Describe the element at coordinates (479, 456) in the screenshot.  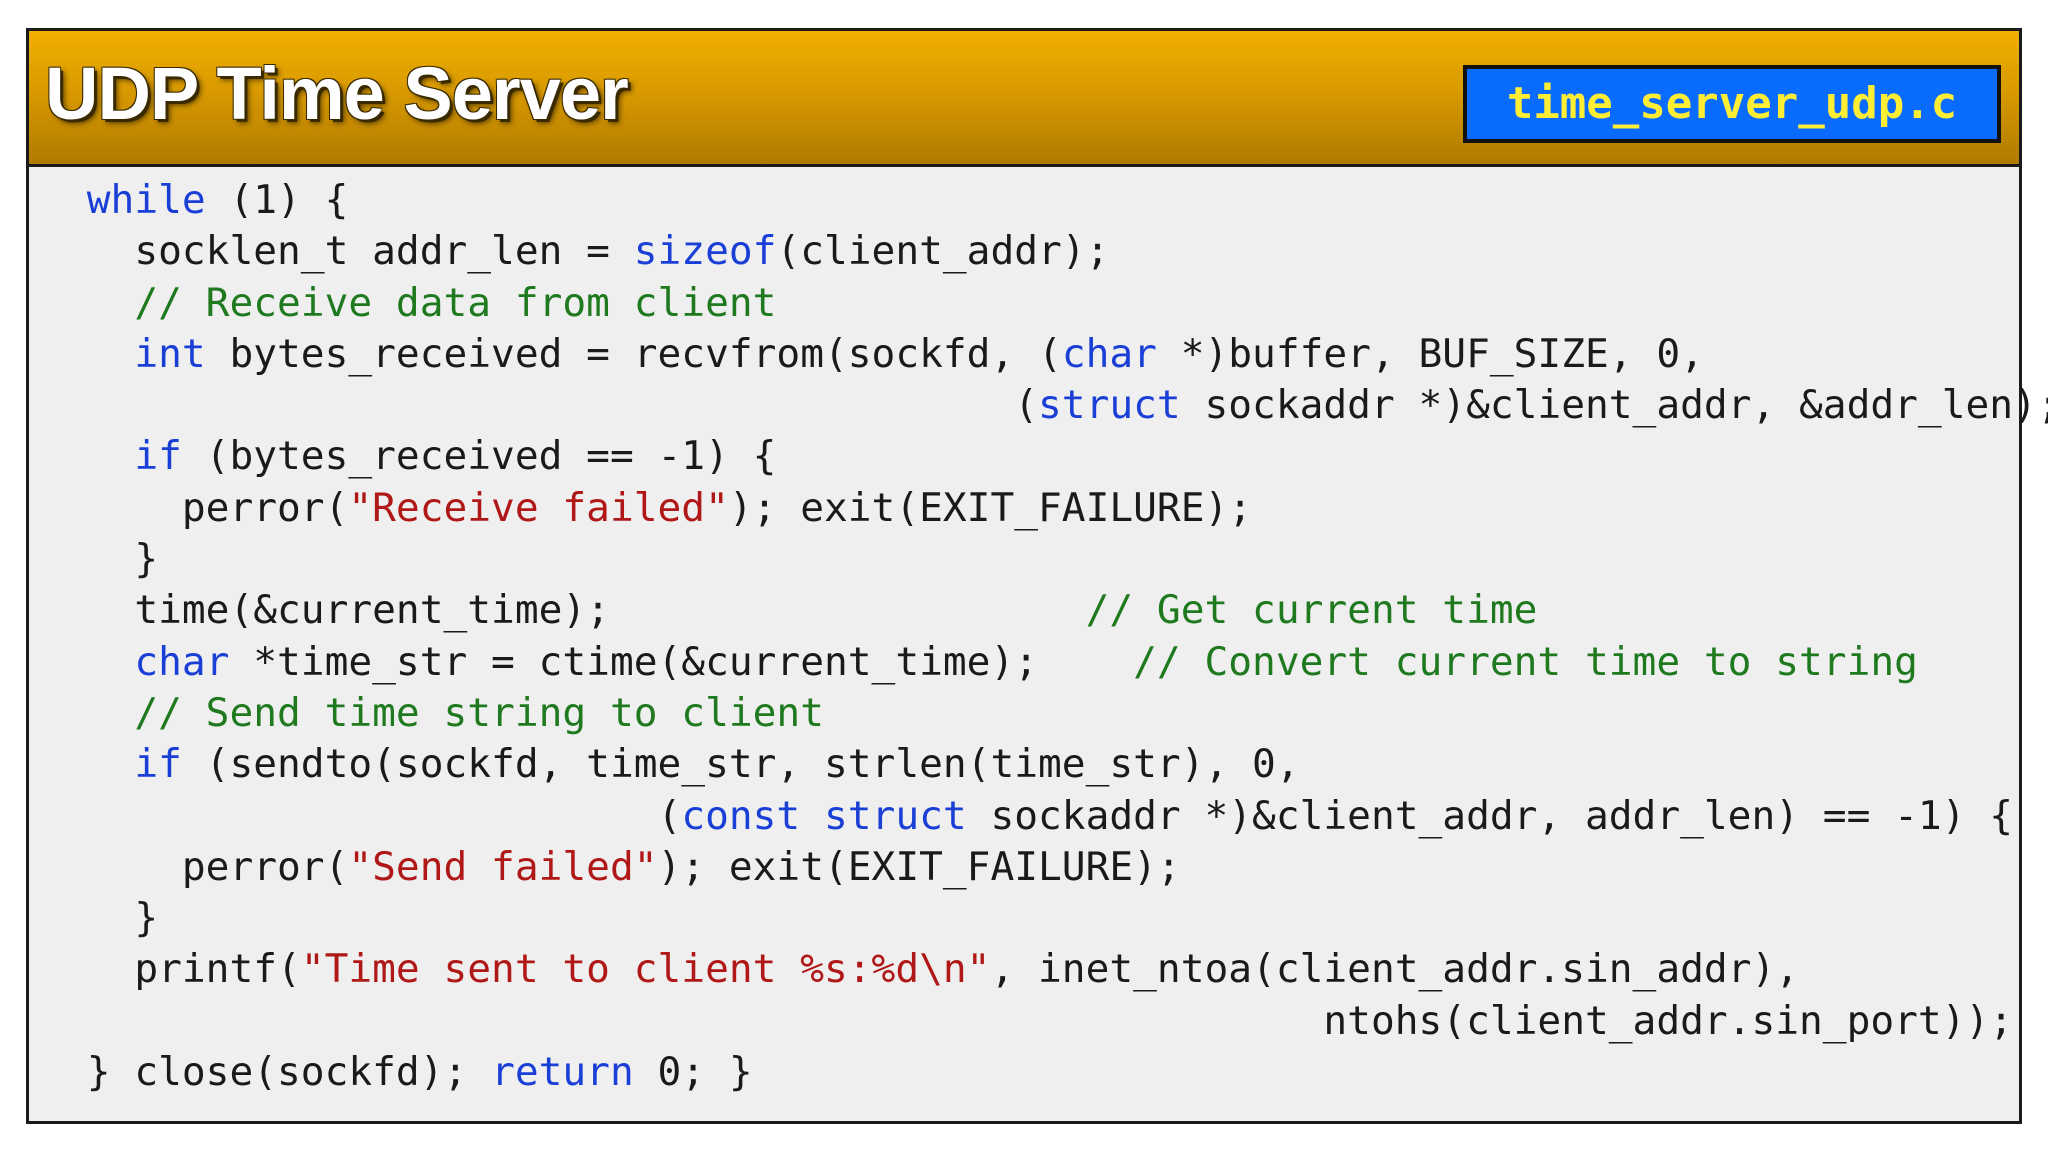
I see `text-token: (bytes_received == -1) {` at that location.